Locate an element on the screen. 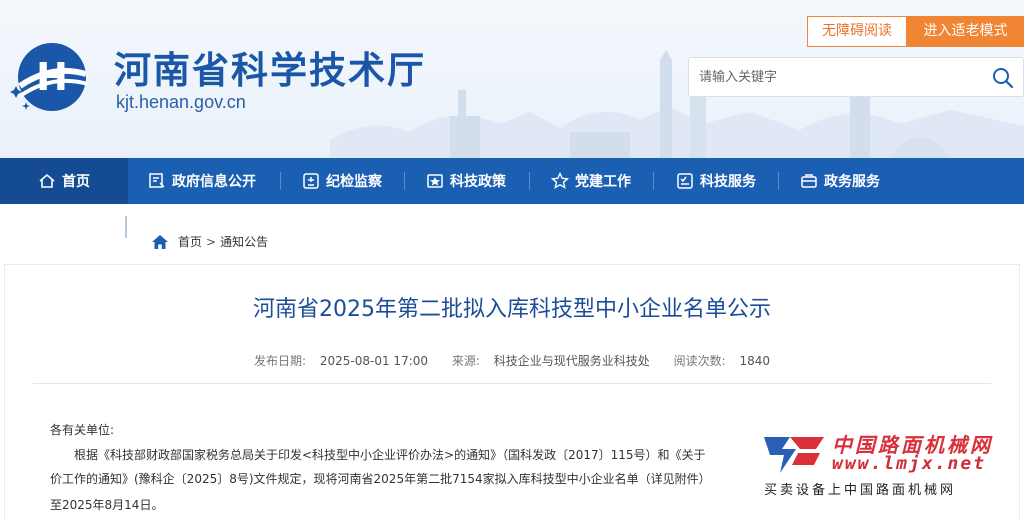 The width and height of the screenshot is (1024, 521). nav-label: 首页 is located at coordinates (76, 182).